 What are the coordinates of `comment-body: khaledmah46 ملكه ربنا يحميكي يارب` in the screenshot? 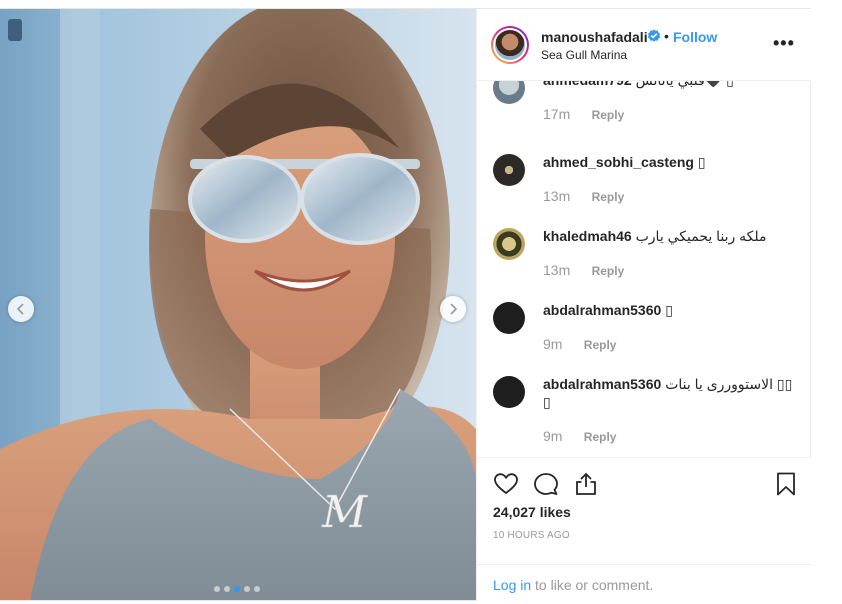 It's located at (668, 236).